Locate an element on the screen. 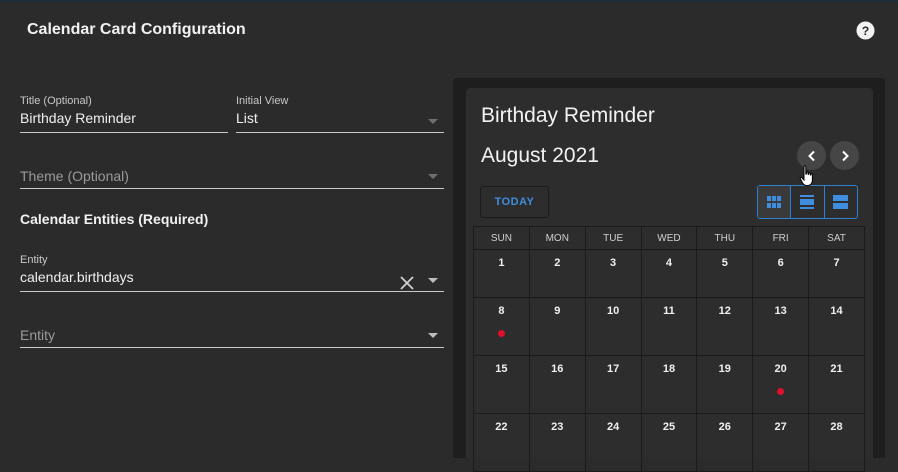 The image size is (898, 472). day-cell: 4 is located at coordinates (669, 273).